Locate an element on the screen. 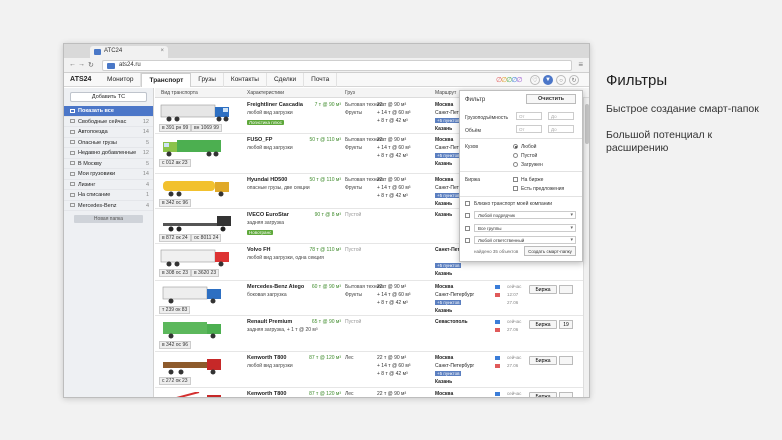  route-load: + 8 т @ 42 м³ is located at coordinates (392, 374).